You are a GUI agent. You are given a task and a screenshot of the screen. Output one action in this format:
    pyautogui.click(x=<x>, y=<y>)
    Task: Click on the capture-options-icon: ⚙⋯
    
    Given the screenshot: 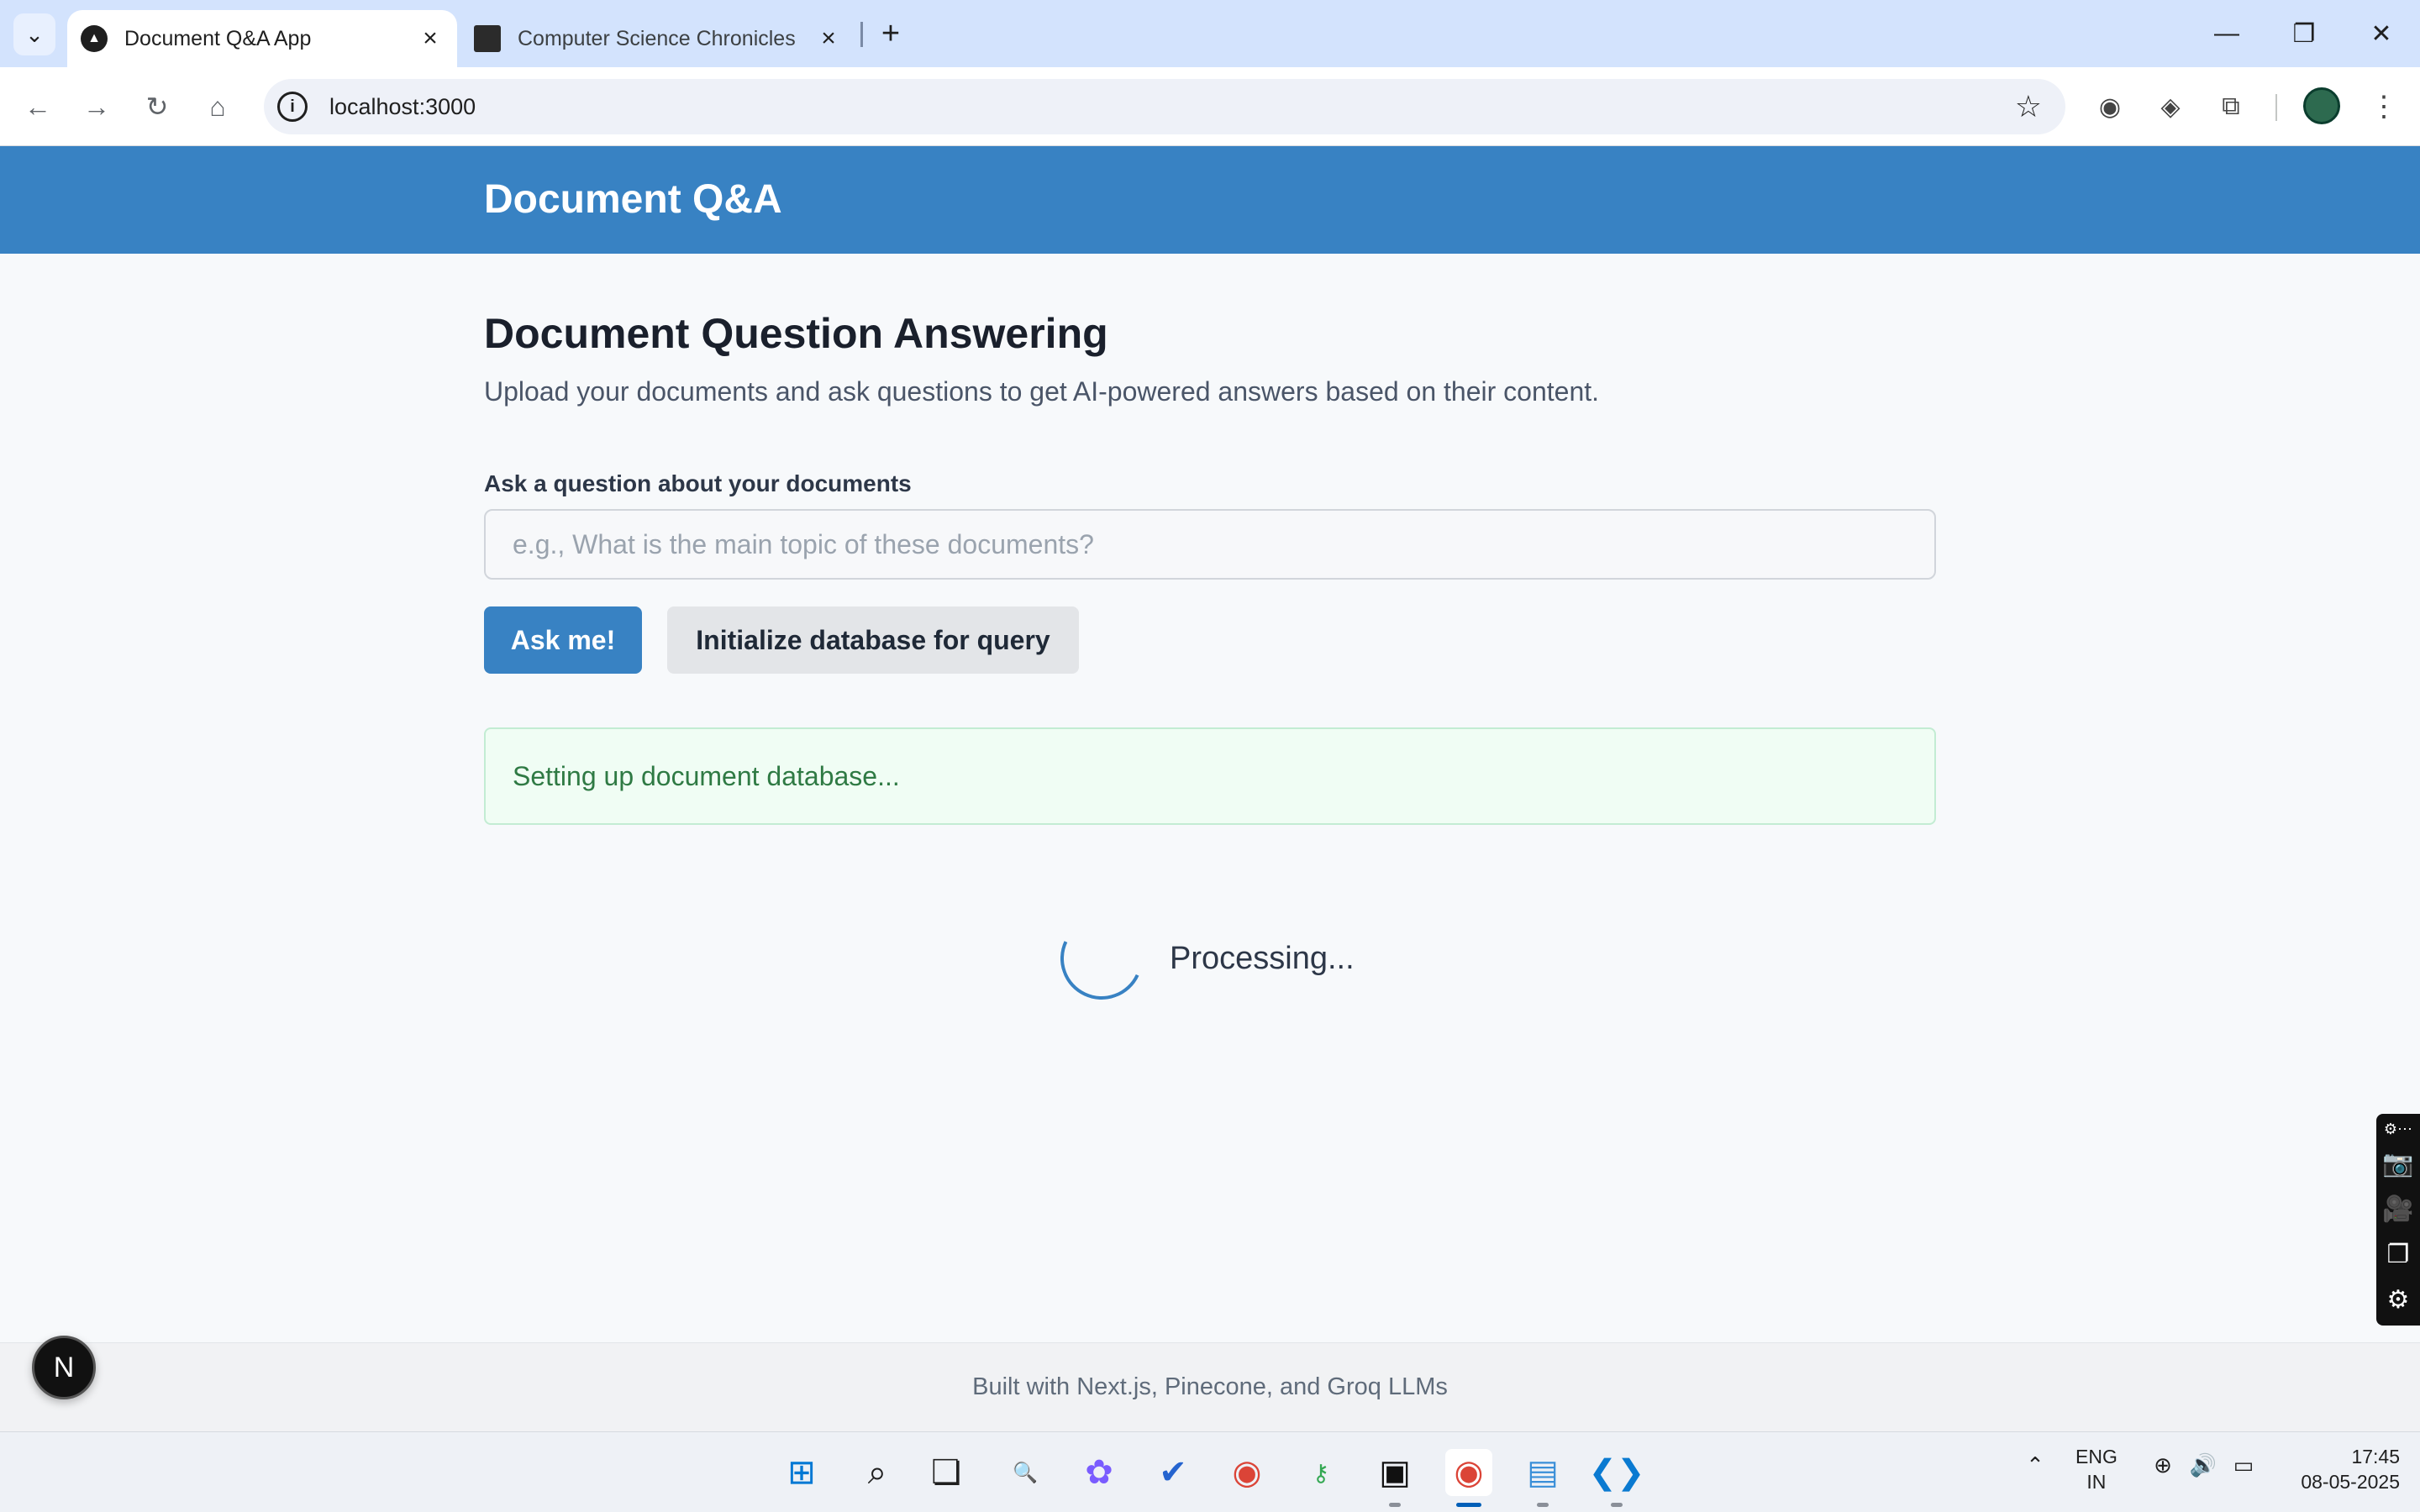 What is the action you would take?
    pyautogui.click(x=2398, y=1129)
    